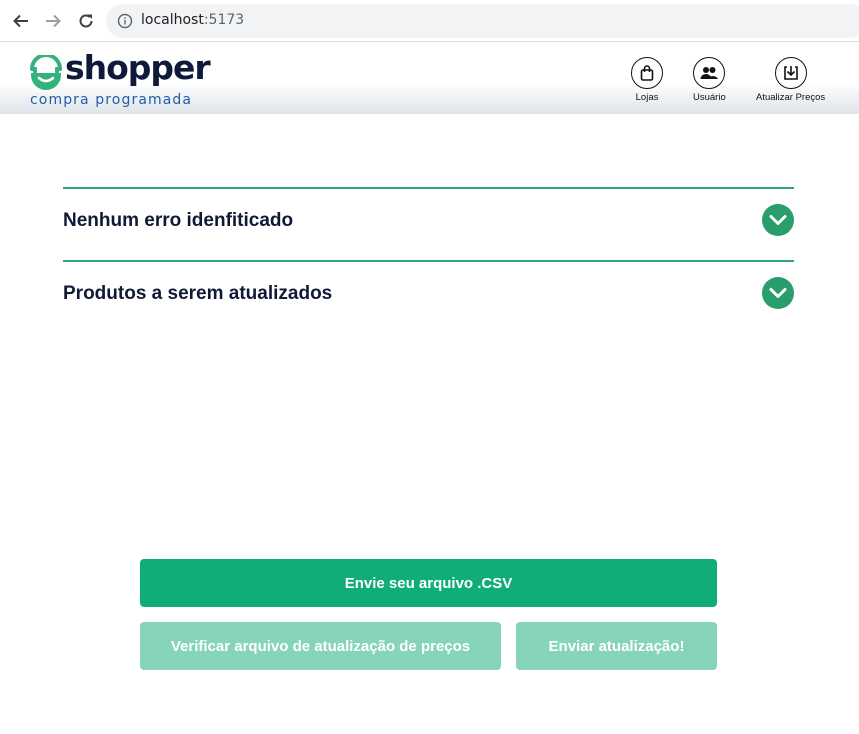 The width and height of the screenshot is (859, 734). I want to click on users-icon, so click(709, 73).